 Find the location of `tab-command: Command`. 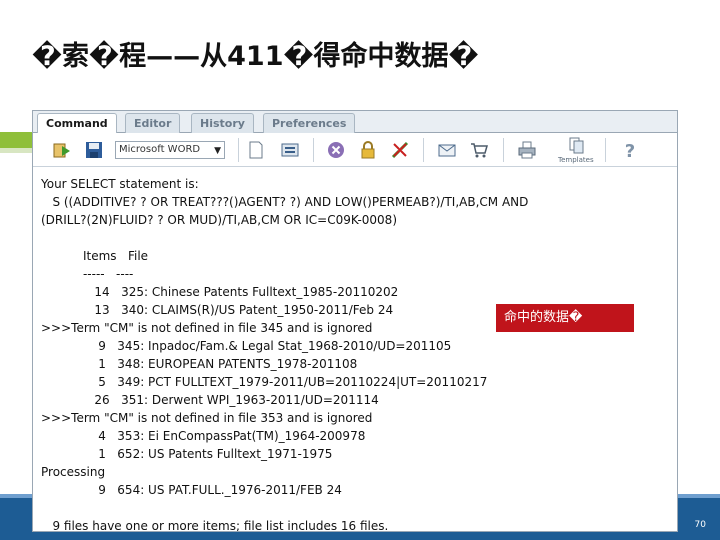

tab-command: Command is located at coordinates (77, 123).